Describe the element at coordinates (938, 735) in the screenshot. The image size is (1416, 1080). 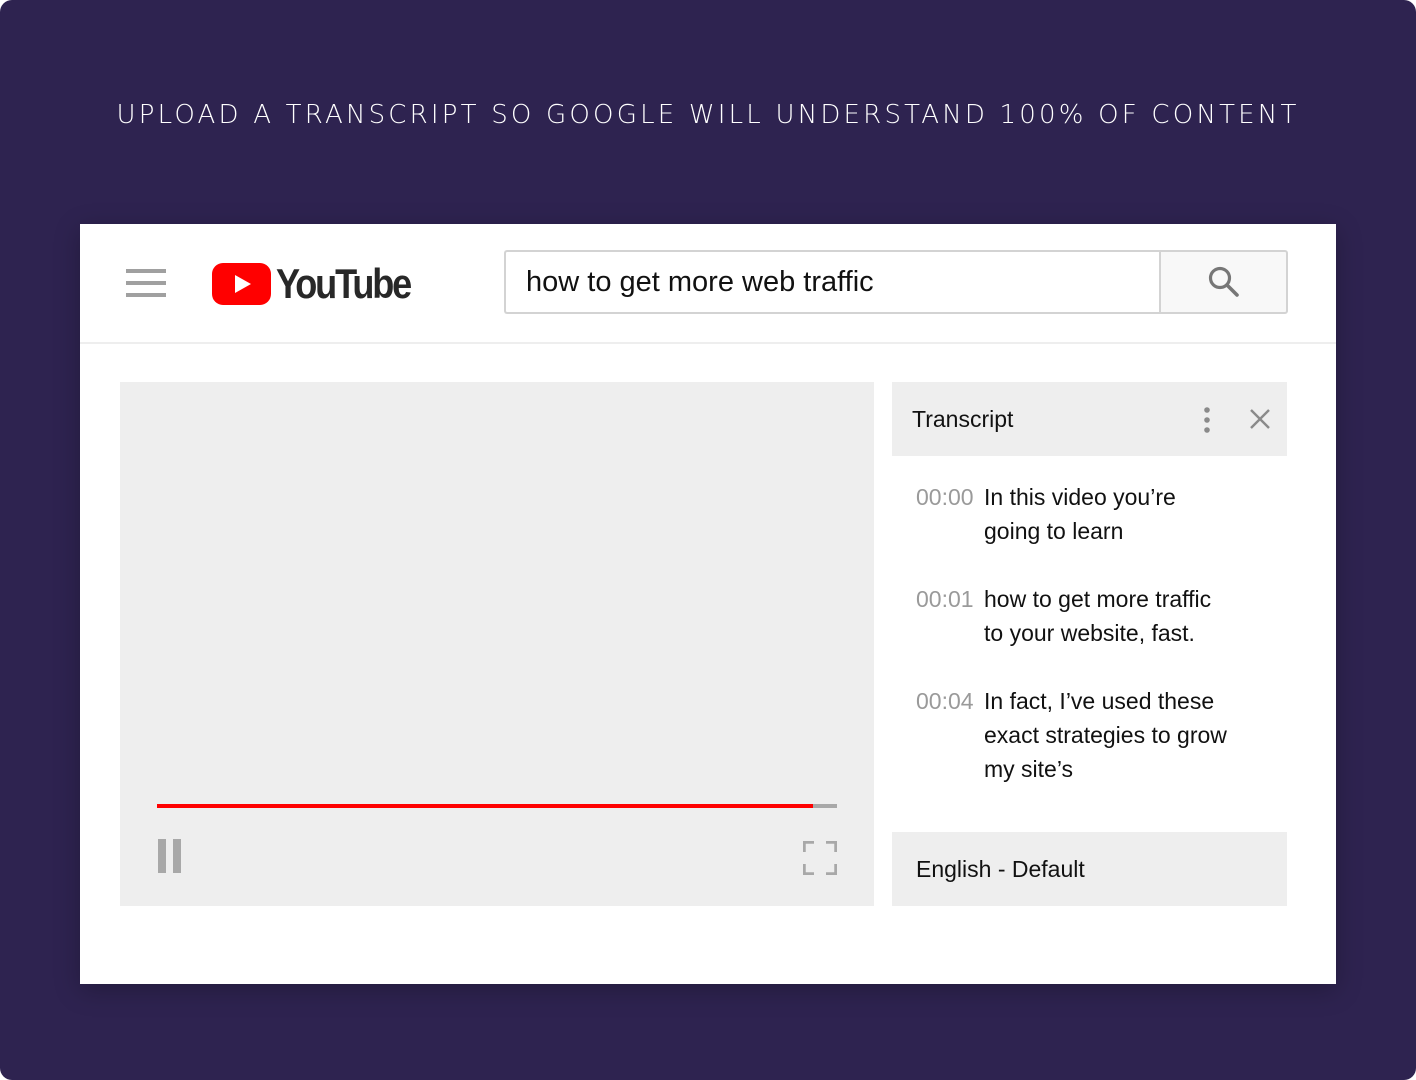
I see `transcript-timestamp: 00:04` at that location.